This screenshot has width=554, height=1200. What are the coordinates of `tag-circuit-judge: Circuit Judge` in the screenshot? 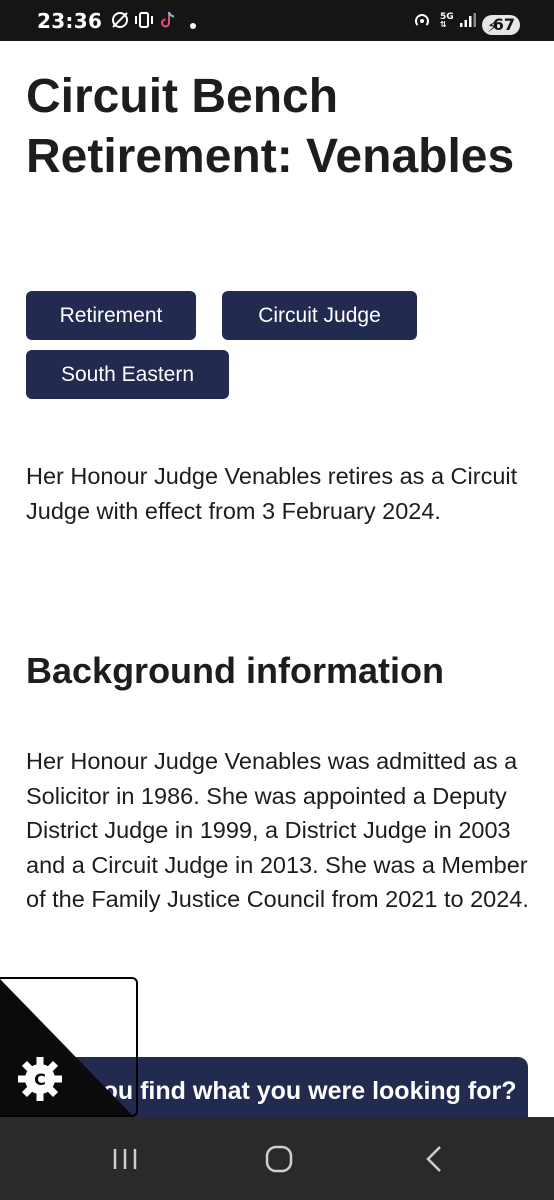 It's located at (319, 315).